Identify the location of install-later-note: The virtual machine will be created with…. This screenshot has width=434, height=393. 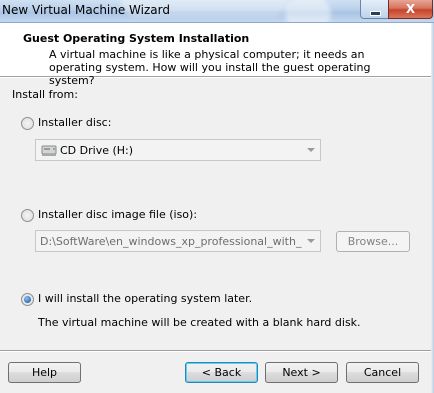
(199, 322).